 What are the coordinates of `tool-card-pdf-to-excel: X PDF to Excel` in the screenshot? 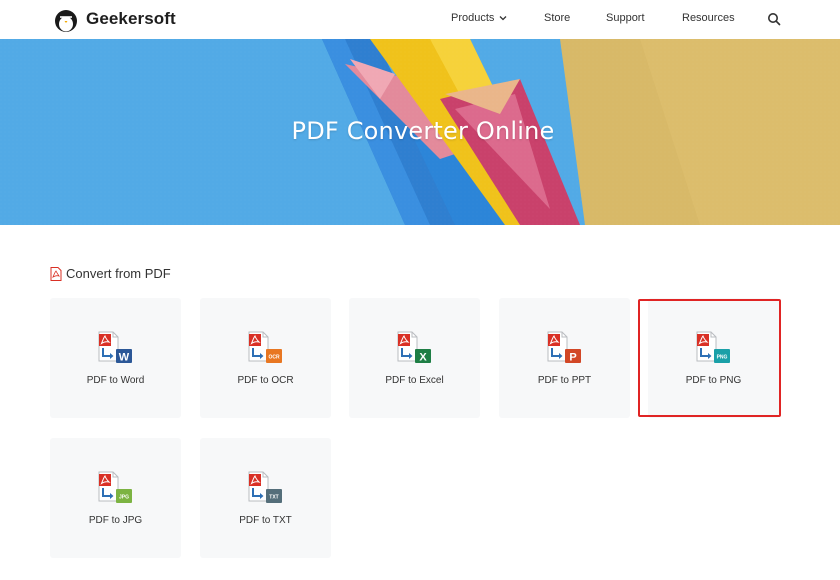 It's located at (414, 358).